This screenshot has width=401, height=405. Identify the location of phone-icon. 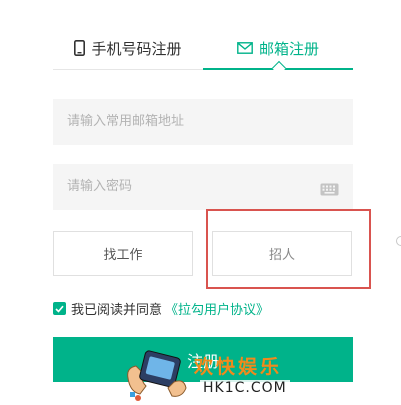
(80, 48).